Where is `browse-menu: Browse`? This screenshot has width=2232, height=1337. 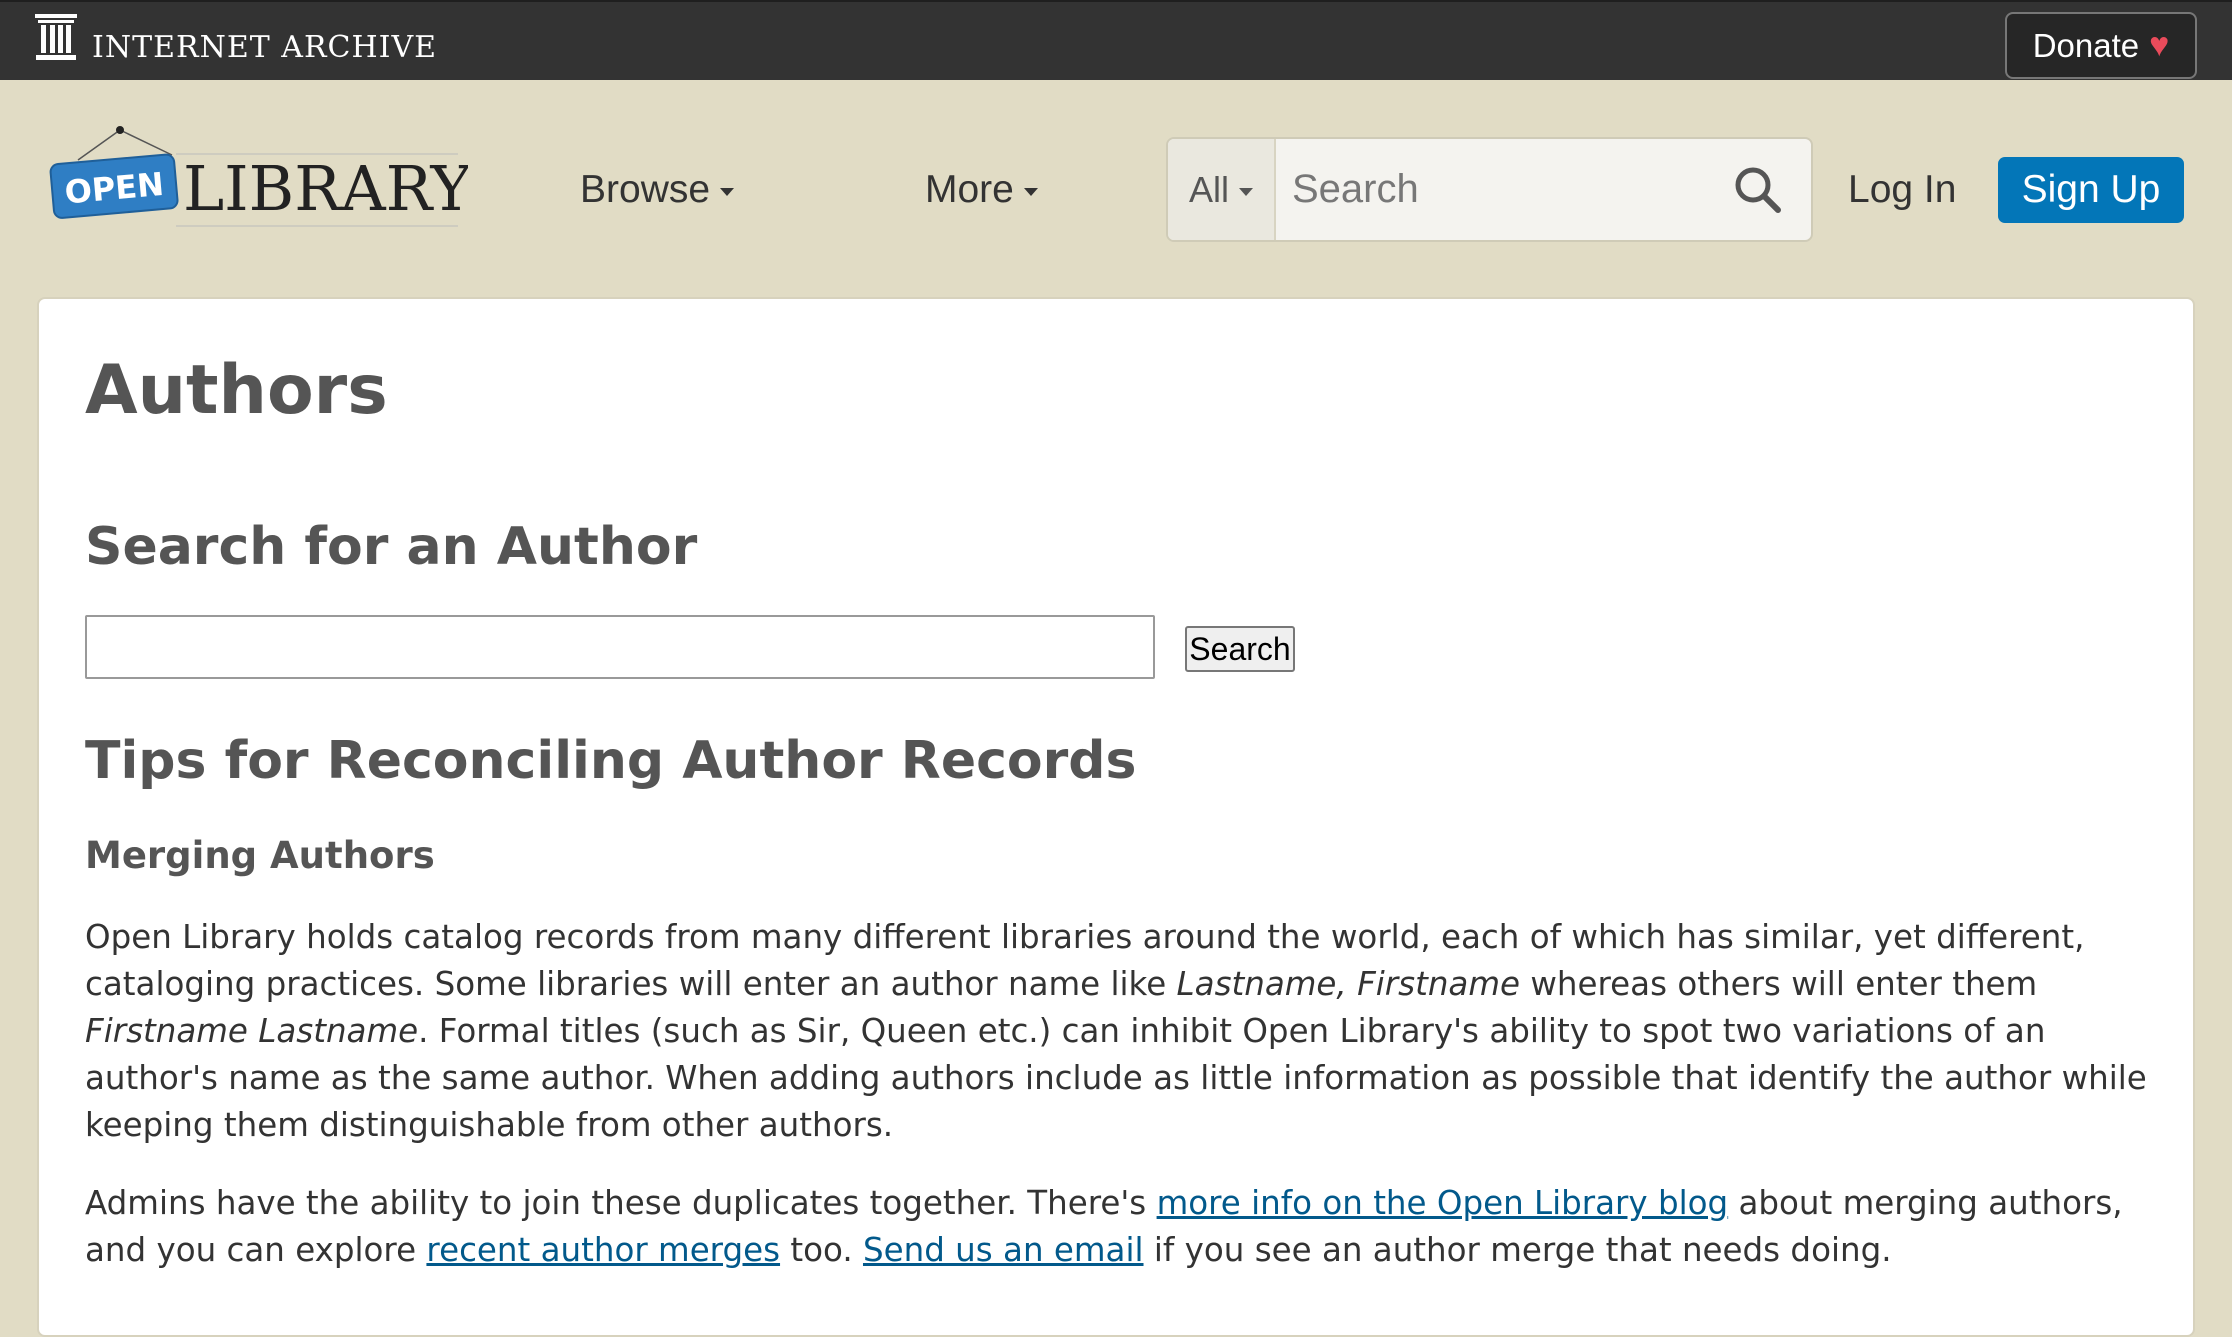 browse-menu: Browse is located at coordinates (657, 190).